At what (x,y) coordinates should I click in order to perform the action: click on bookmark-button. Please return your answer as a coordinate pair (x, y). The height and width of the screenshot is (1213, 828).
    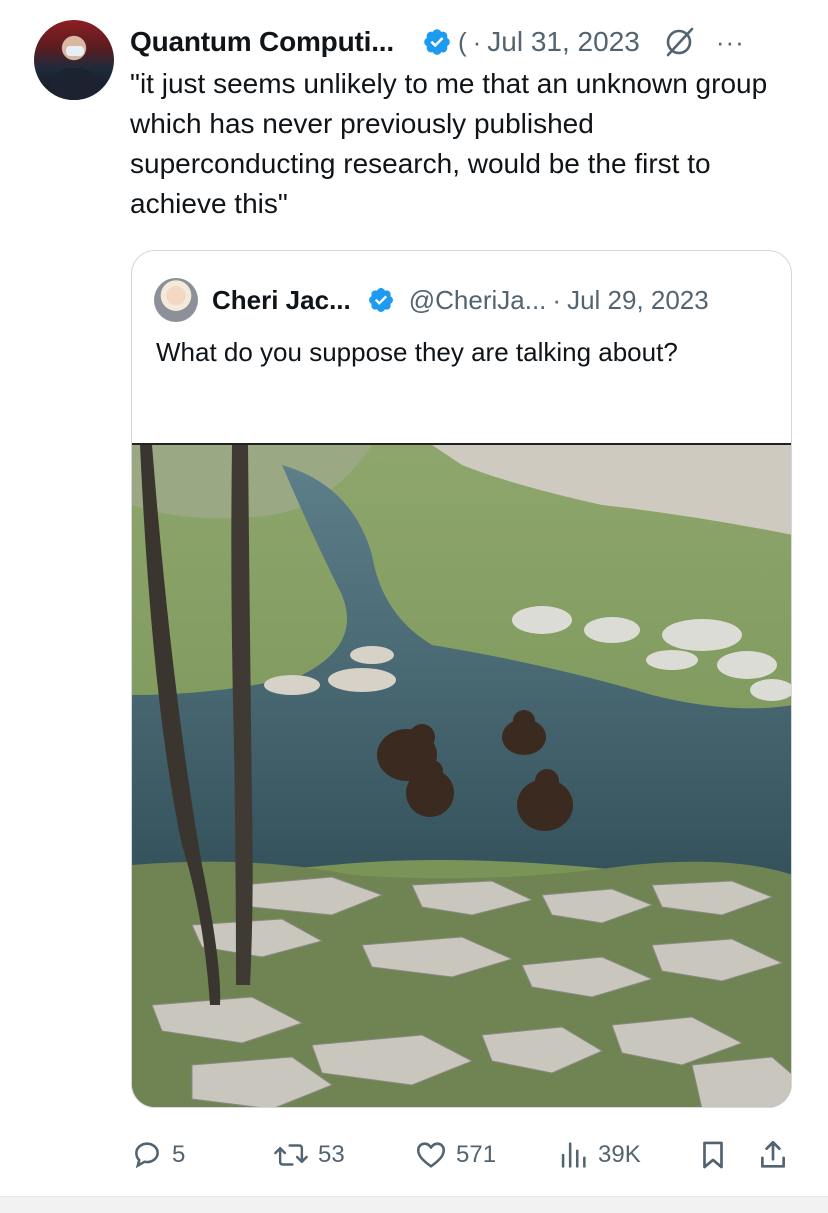
    Looking at the image, I should click on (713, 1155).